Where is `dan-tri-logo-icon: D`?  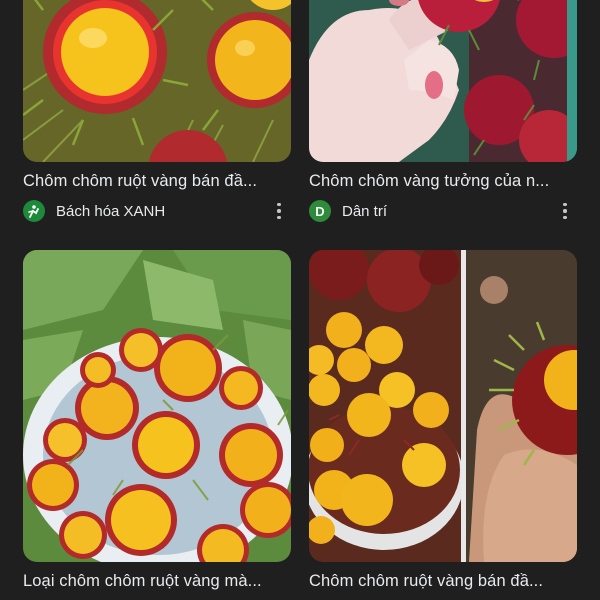
dan-tri-logo-icon: D is located at coordinates (320, 211).